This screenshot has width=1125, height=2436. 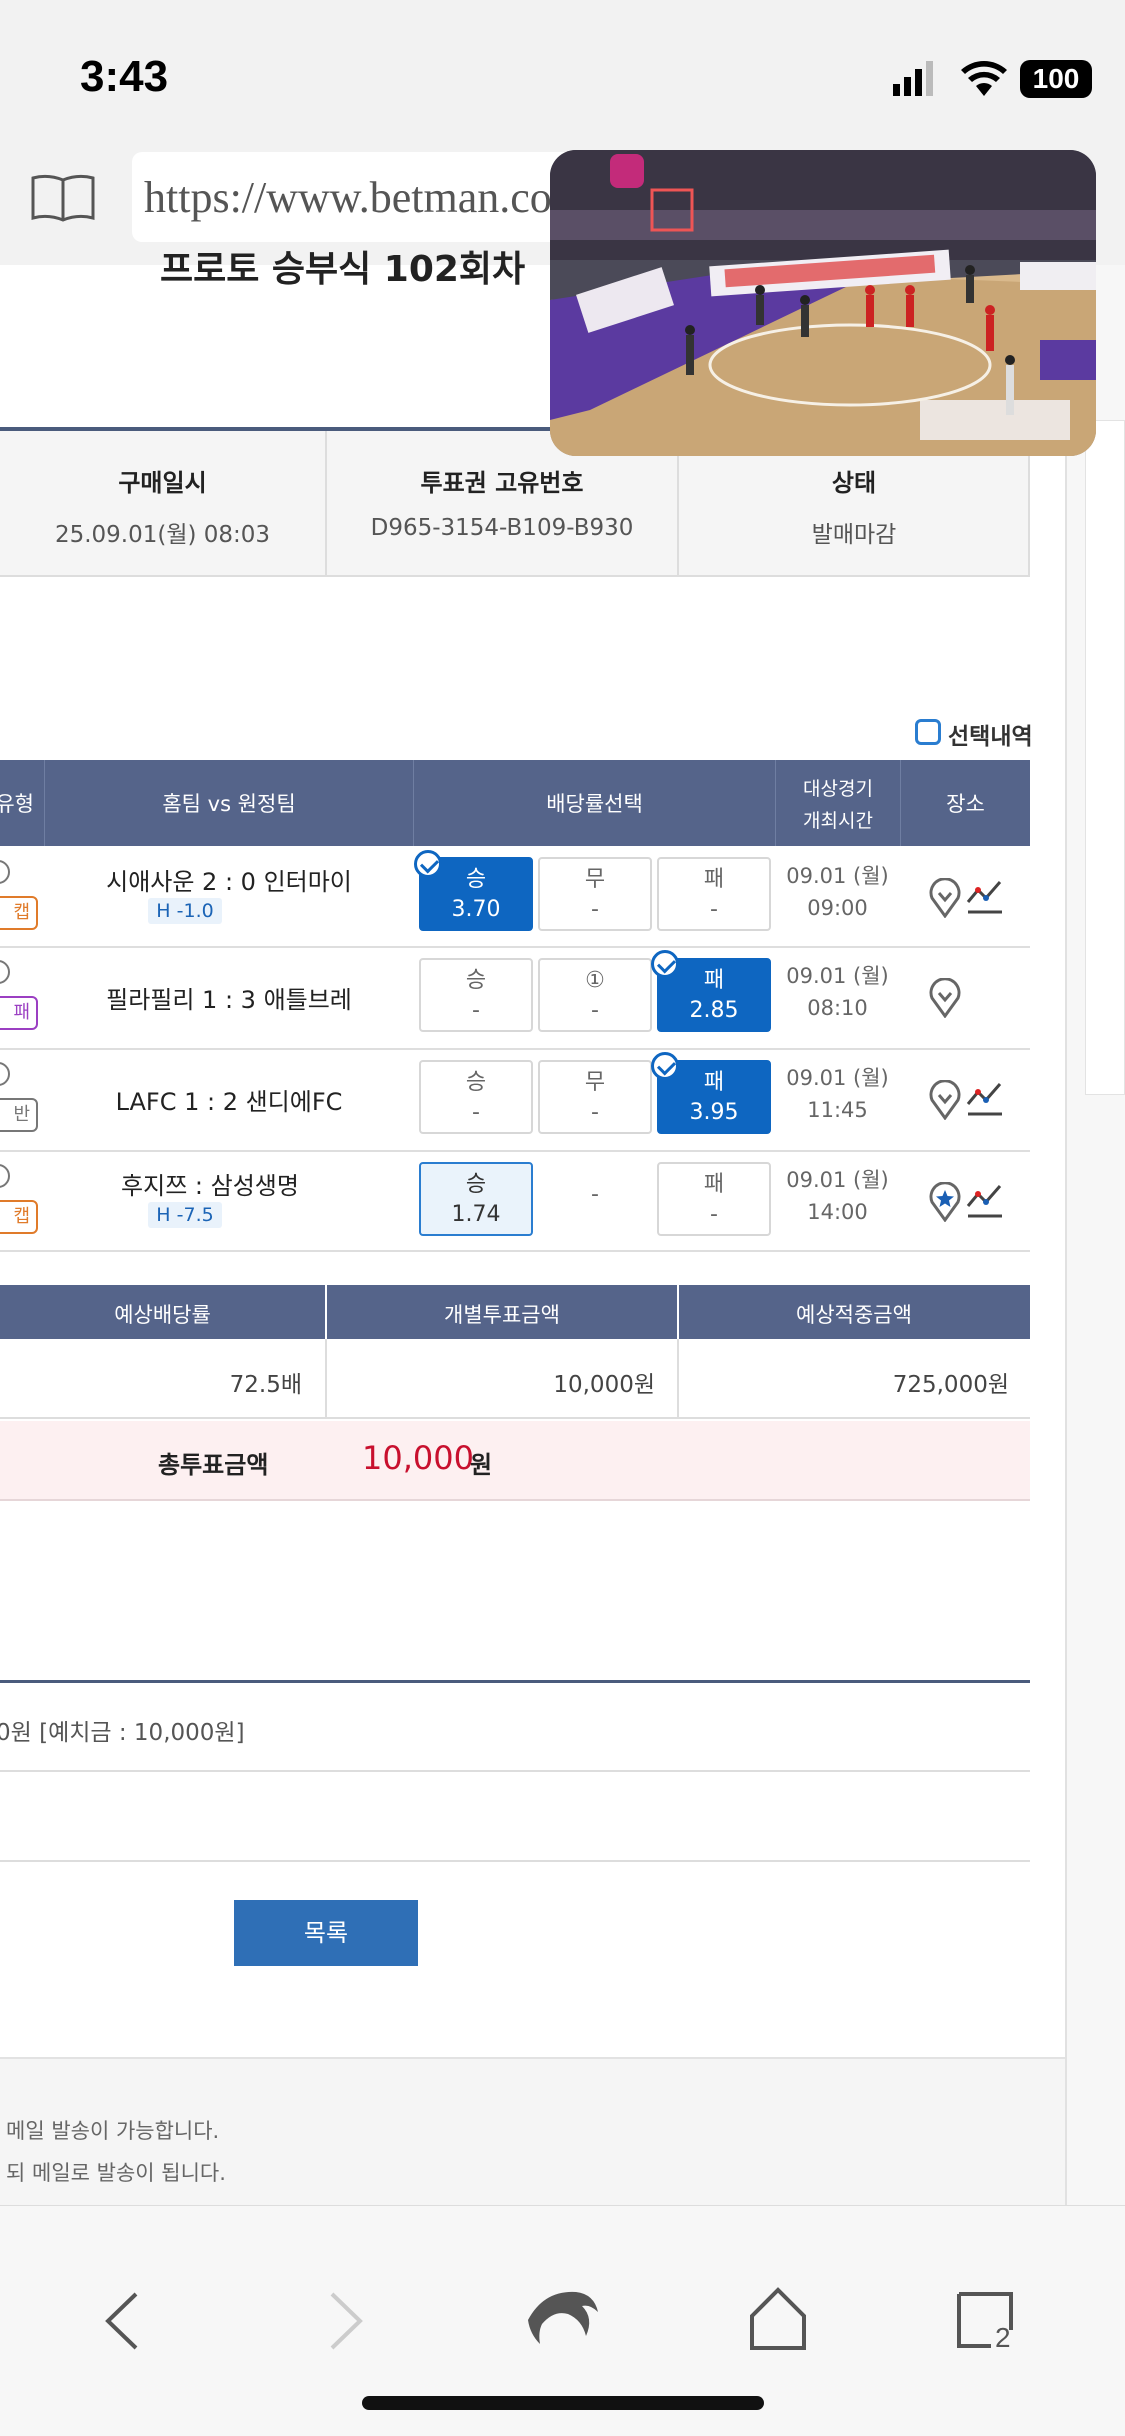 I want to click on odds-win-value: 1.74, so click(x=476, y=1214).